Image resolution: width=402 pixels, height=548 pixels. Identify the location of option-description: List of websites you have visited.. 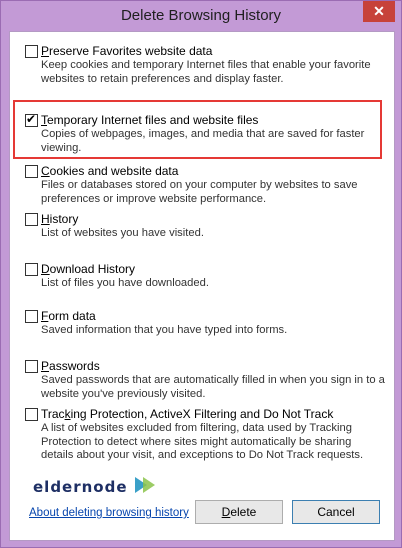
(122, 233).